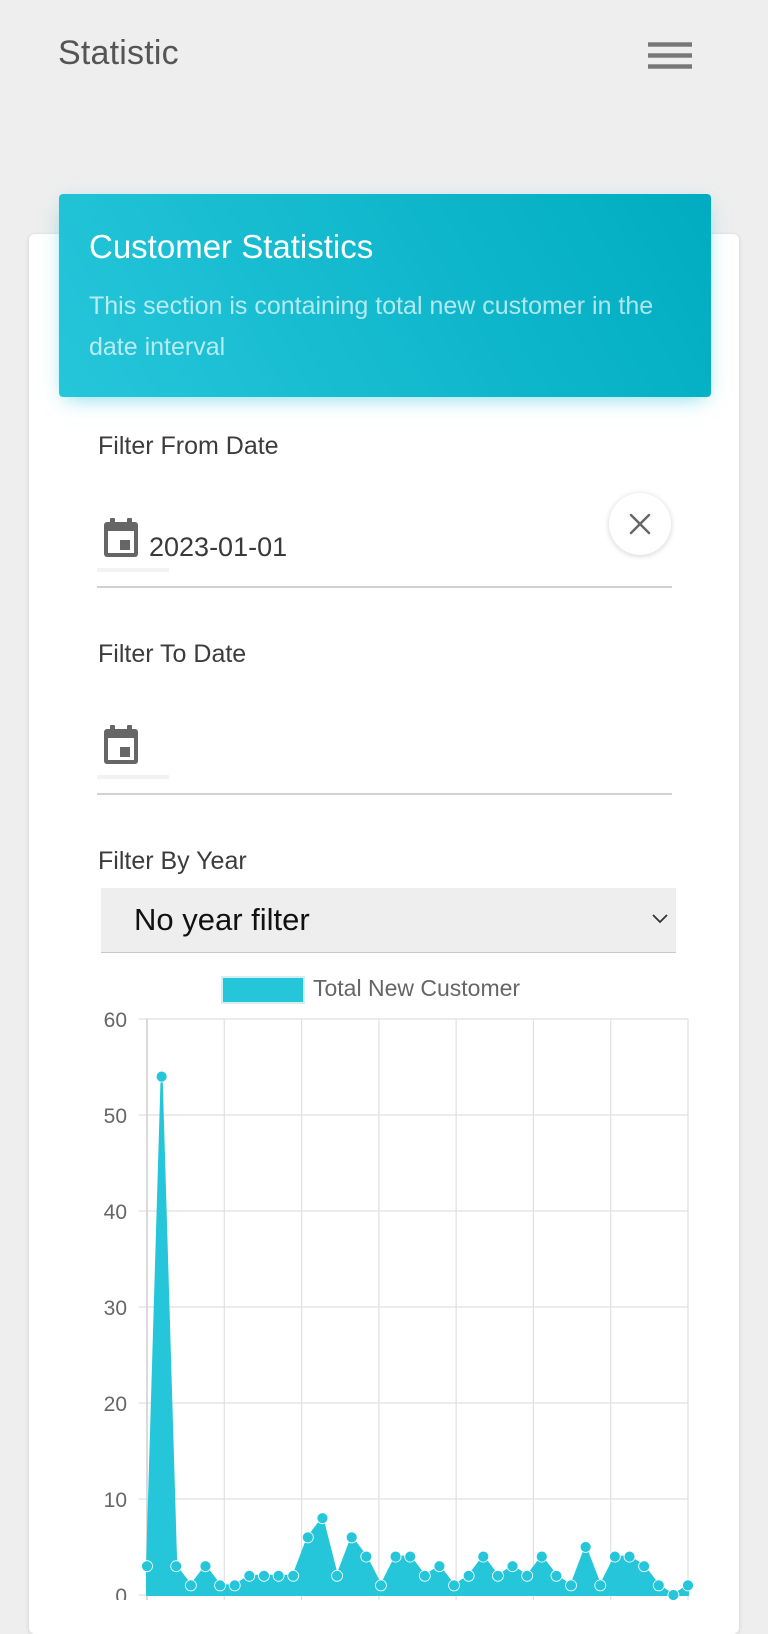 The width and height of the screenshot is (768, 1634). Describe the element at coordinates (218, 547) in the screenshot. I see `filter-from-date-value: 2023-01-01` at that location.